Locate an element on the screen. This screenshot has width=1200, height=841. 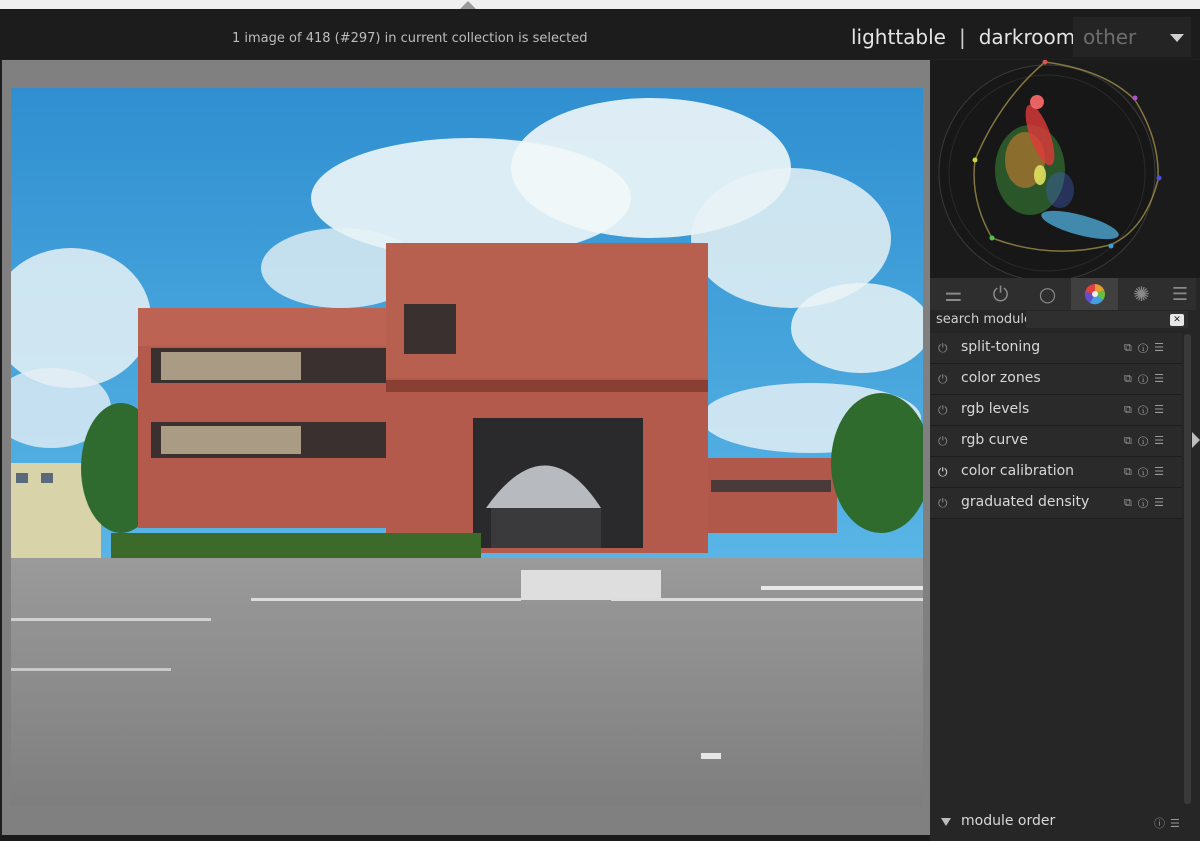
module-rgb-curve: ⏻ rgb curve ⧉ⓘ☰ is located at coordinates (1056, 441).